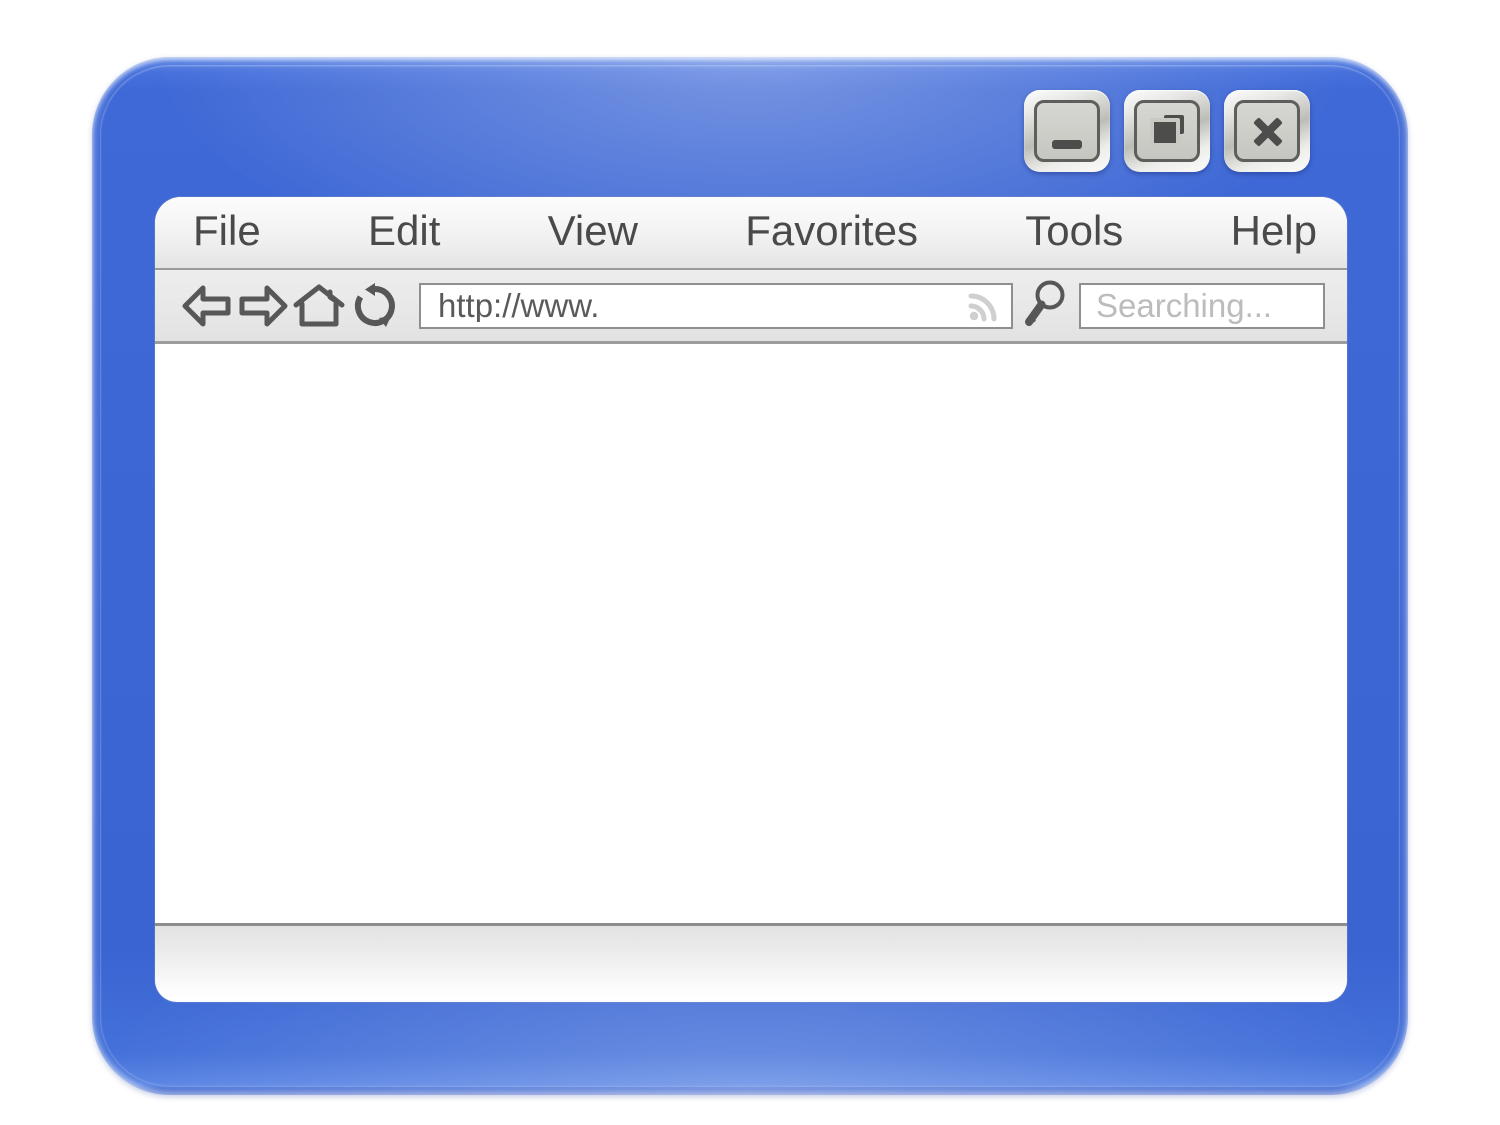 This screenshot has width=1500, height=1125. I want to click on menu-item-view: View, so click(593, 232).